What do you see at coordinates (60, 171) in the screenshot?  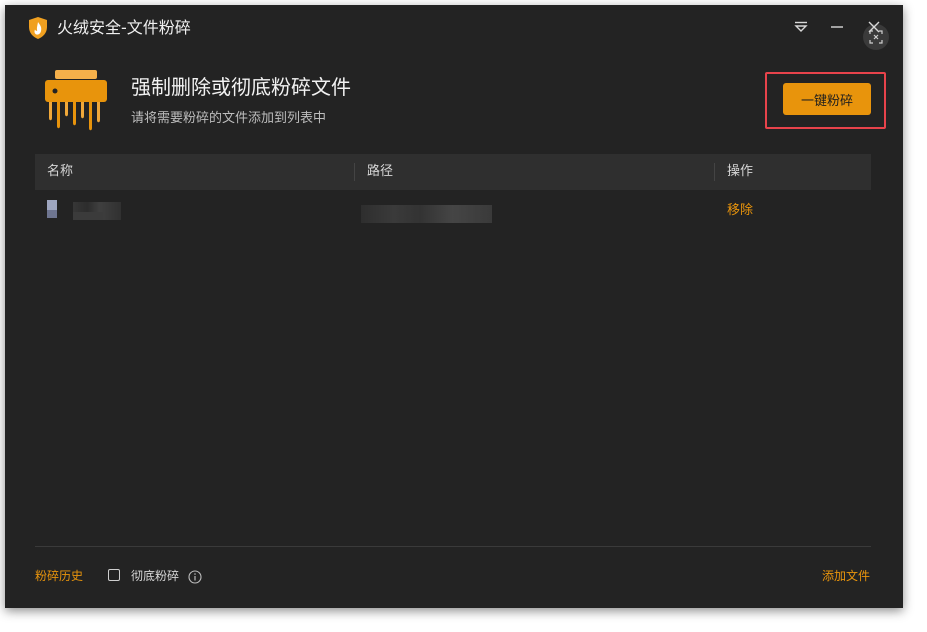 I see `column-header-name: 名称` at bounding box center [60, 171].